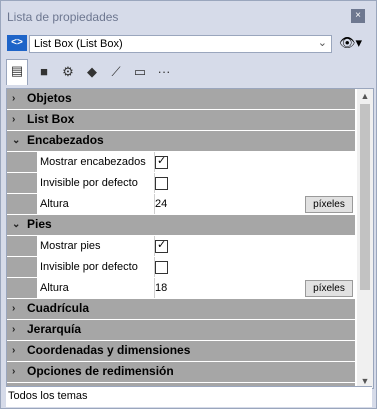 Image resolution: width=377 pixels, height=409 pixels. Describe the element at coordinates (181, 204) in the screenshot. I see `property-row: Altura 24 píxeles` at that location.